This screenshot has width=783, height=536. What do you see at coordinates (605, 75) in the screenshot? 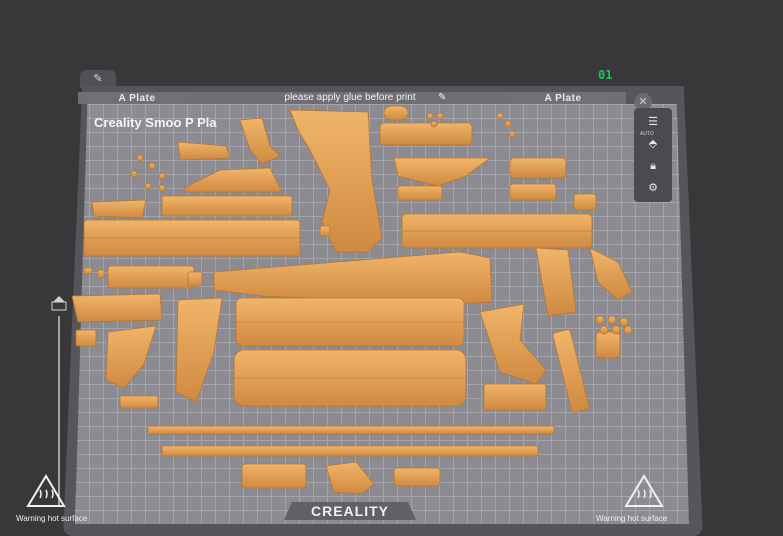
I see `plate-number: 01` at bounding box center [605, 75].